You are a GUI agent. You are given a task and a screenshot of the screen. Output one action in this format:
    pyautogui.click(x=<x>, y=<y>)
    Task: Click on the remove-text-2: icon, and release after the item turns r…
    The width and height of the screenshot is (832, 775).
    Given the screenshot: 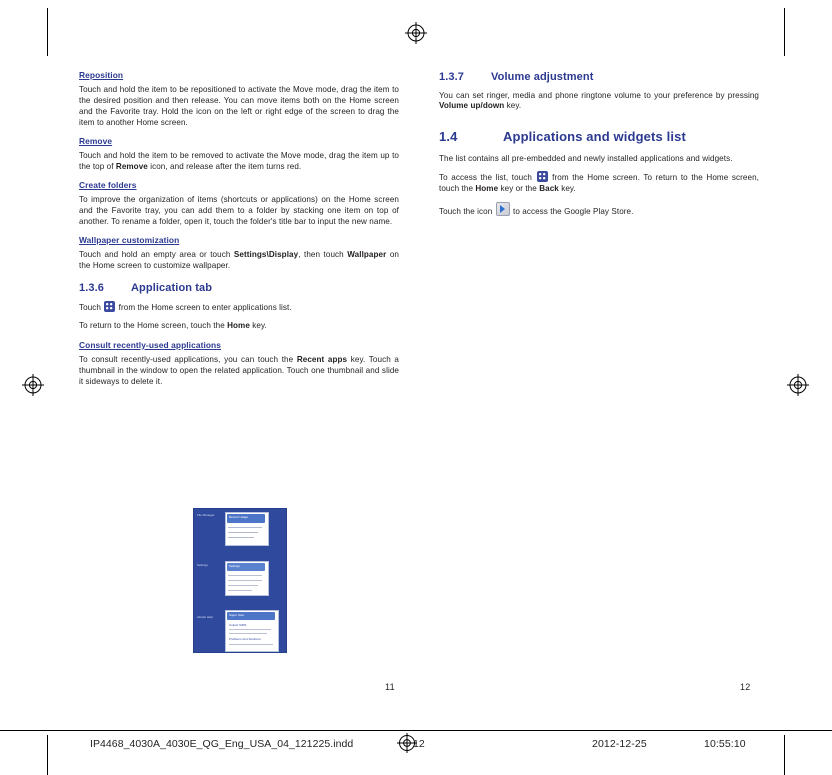 What is the action you would take?
    pyautogui.click(x=224, y=166)
    